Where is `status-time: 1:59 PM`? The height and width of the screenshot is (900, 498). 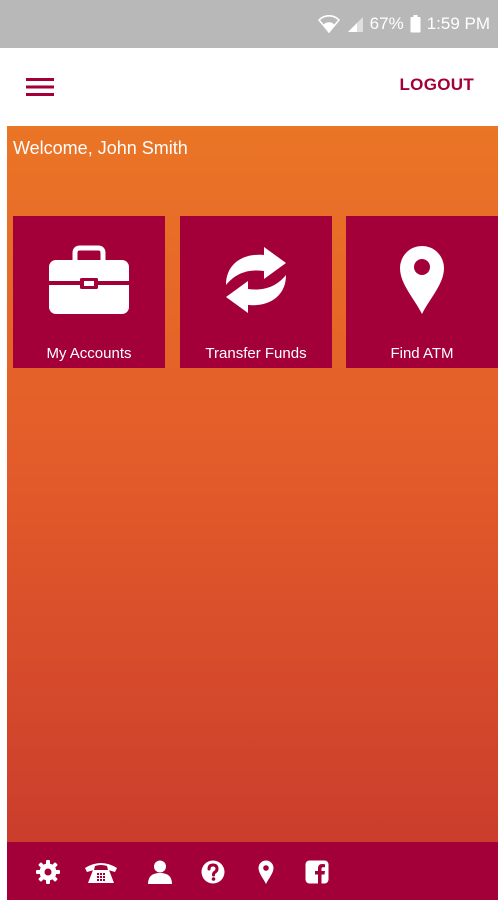
status-time: 1:59 PM is located at coordinates (458, 23).